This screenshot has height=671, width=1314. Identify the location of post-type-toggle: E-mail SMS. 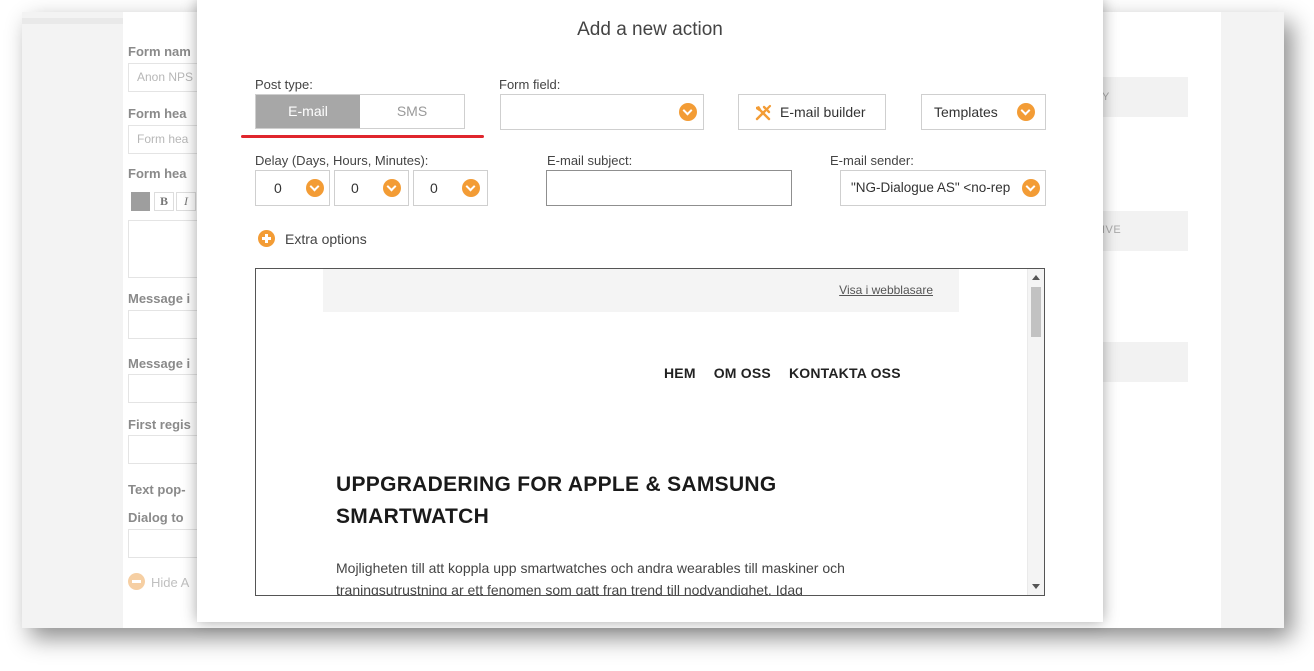
(360, 111).